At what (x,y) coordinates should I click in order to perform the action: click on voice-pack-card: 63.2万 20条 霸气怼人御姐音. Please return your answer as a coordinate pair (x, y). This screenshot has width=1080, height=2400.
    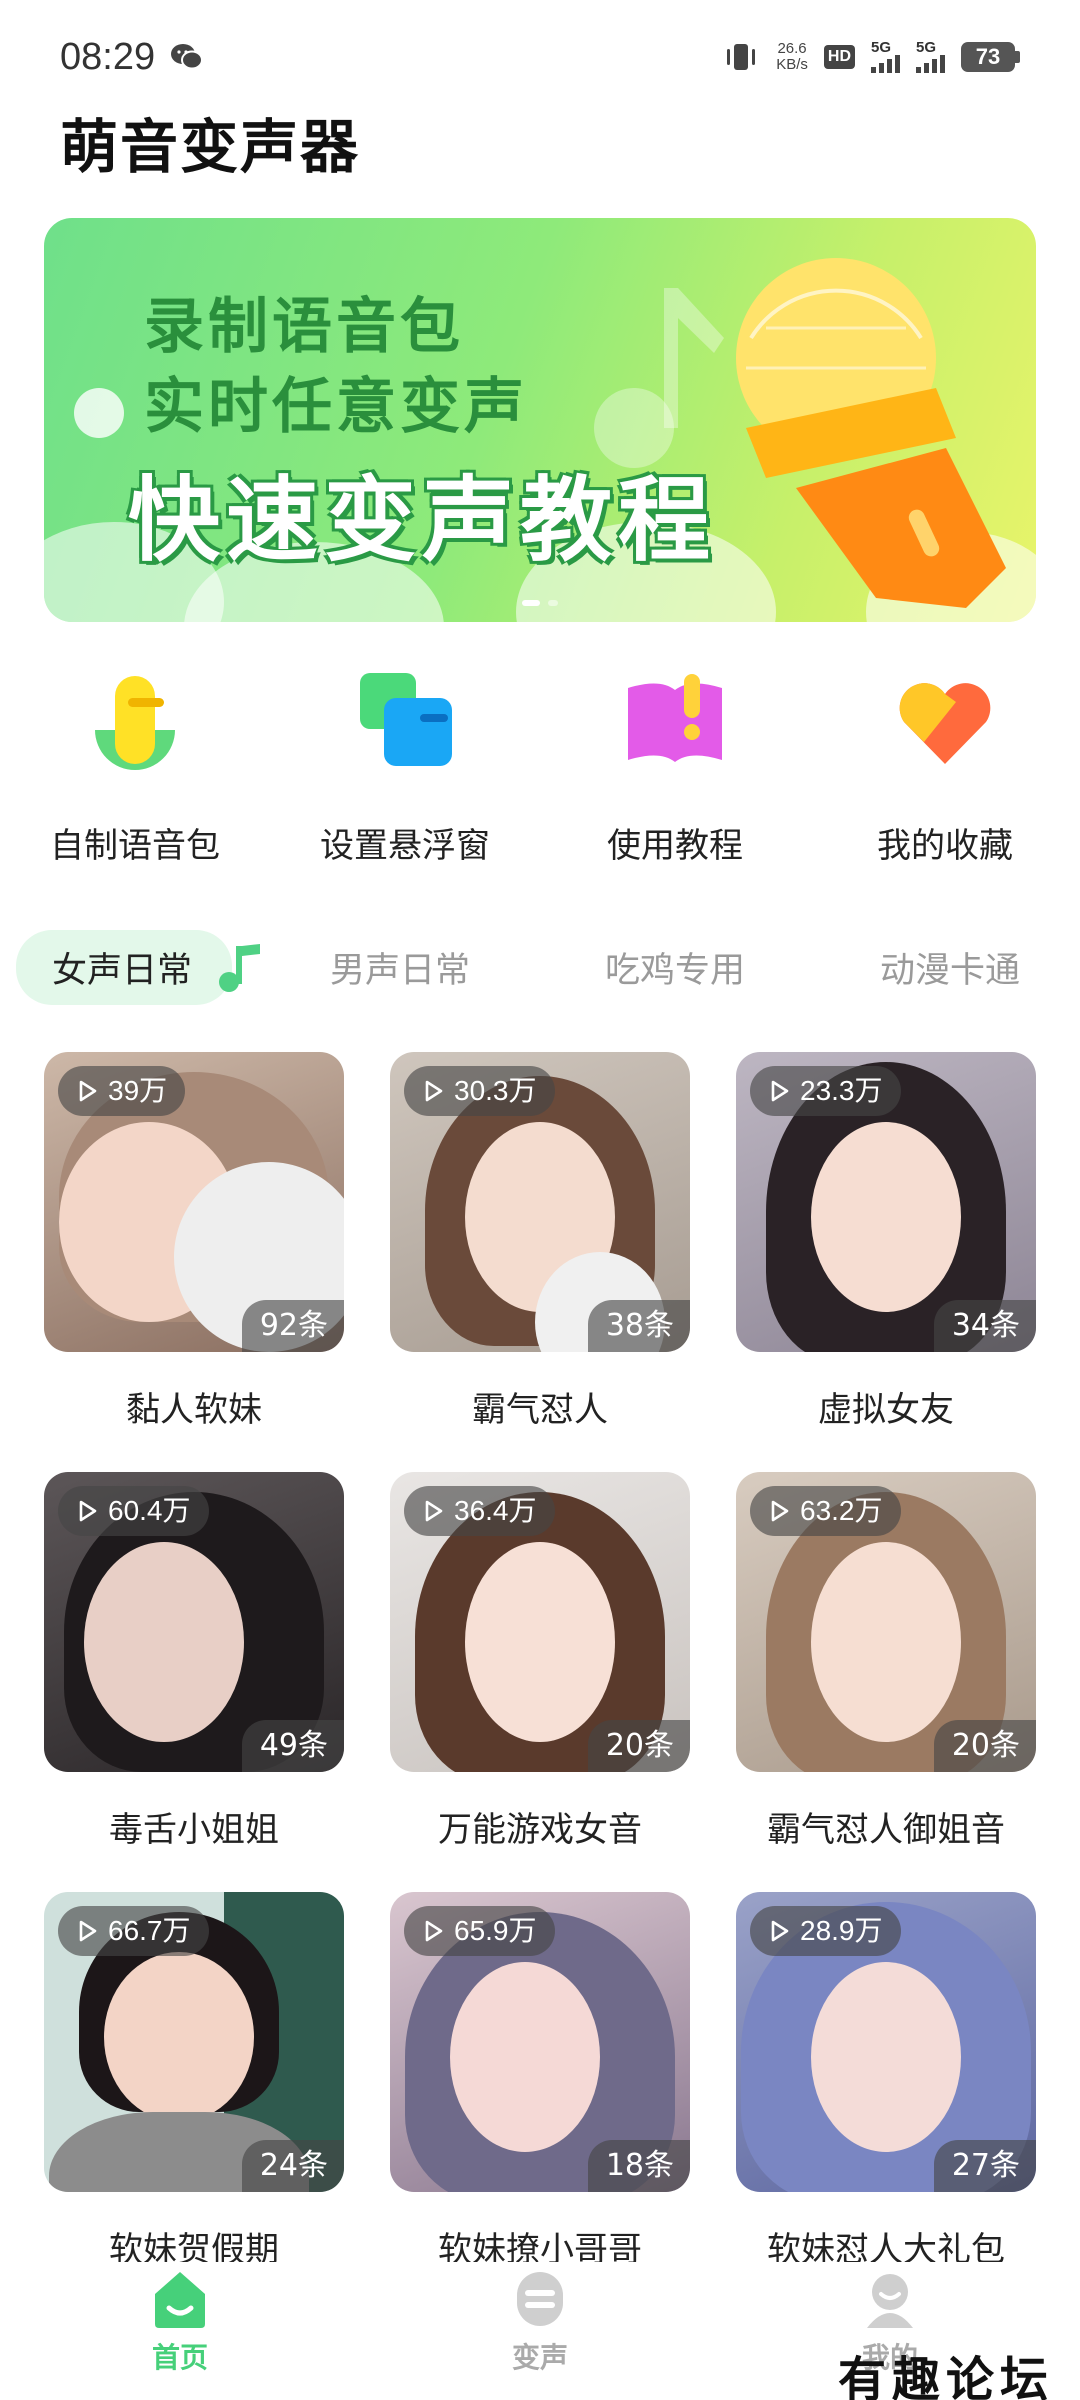
    Looking at the image, I should click on (886, 1661).